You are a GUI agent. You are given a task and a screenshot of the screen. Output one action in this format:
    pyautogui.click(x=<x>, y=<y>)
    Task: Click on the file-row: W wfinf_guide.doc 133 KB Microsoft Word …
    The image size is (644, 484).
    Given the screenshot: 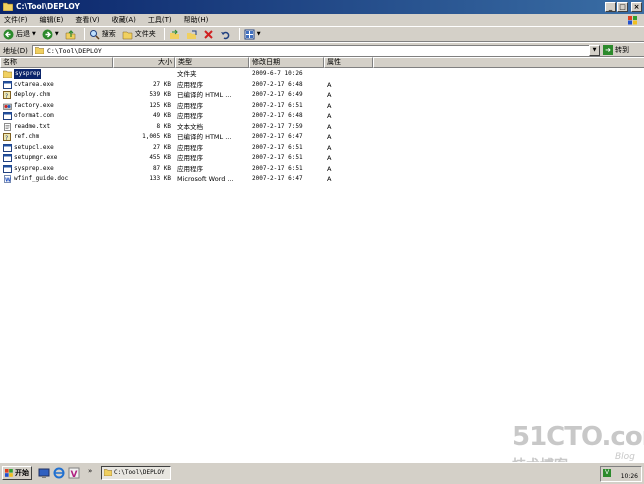 What is the action you would take?
    pyautogui.click(x=200, y=179)
    